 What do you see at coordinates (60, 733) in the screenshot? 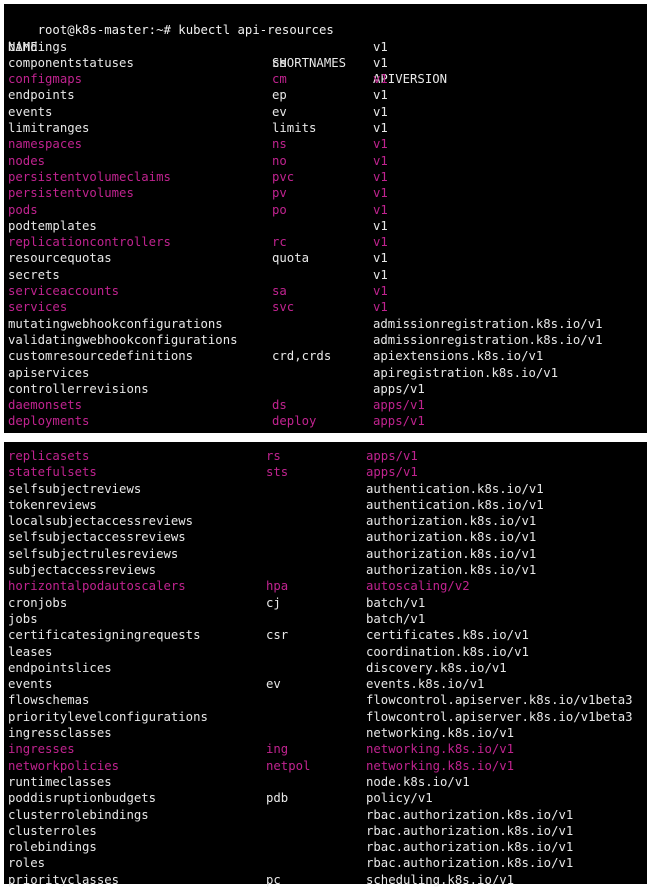
I see `resource-name: ingressclasses` at bounding box center [60, 733].